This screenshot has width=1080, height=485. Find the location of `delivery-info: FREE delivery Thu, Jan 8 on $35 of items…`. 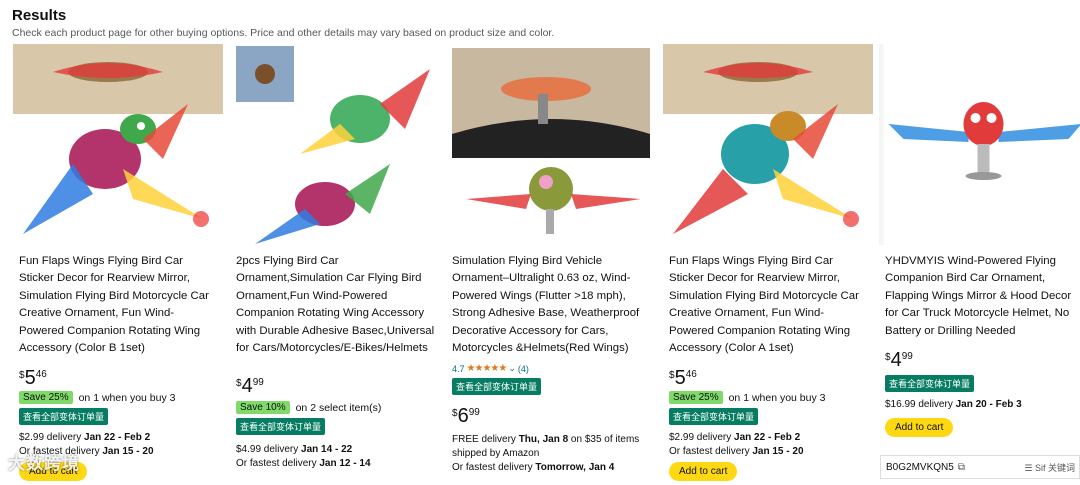

delivery-info: FREE delivery Thu, Jan 8 on $35 of items… is located at coordinates (552, 454).